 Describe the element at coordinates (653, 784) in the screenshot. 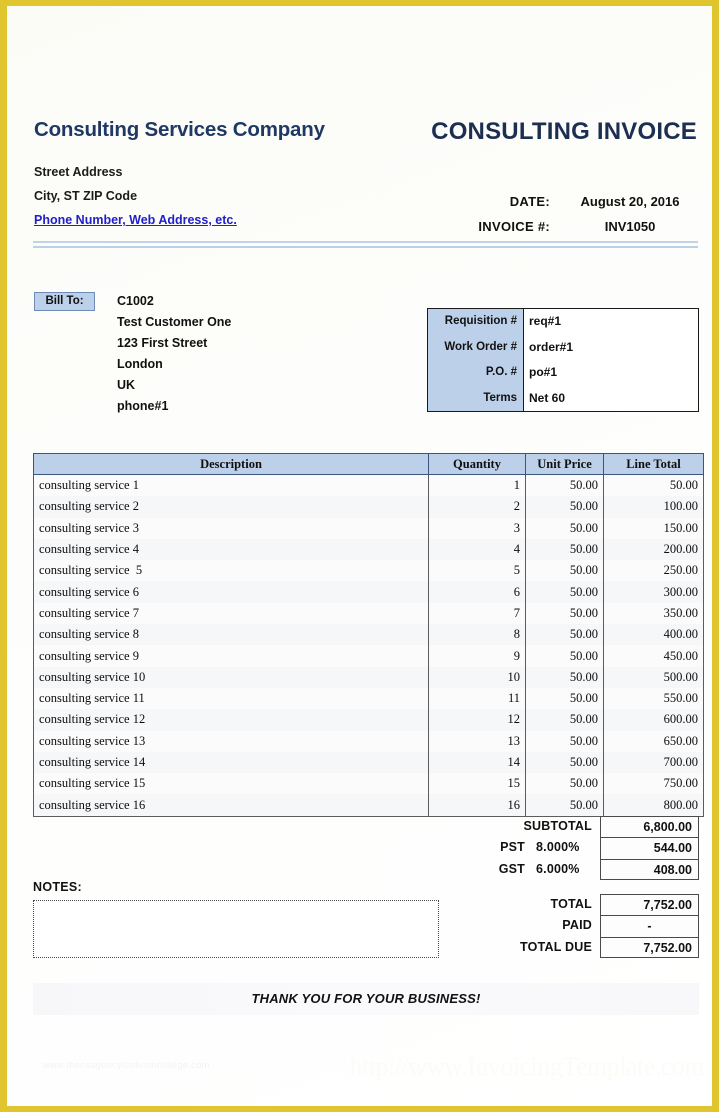

I see `item-line-total: 750.00` at that location.